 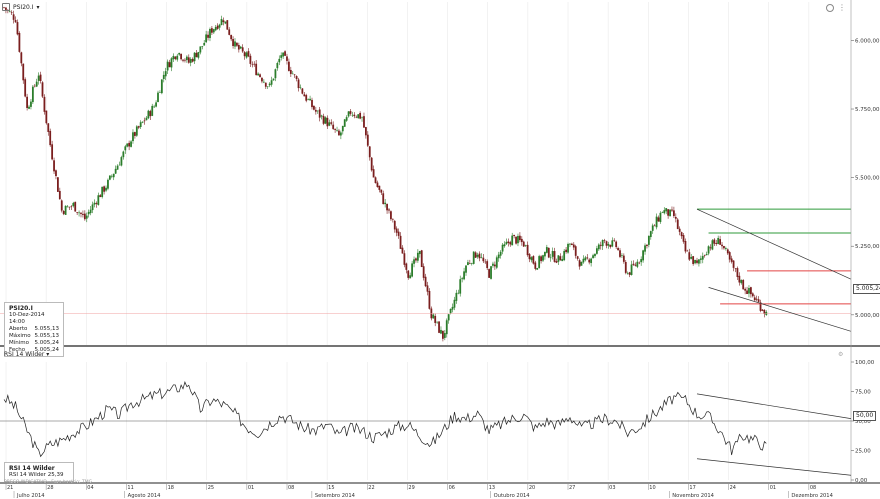 I want to click on last-price-tag: 5.005,24, so click(x=866, y=289).